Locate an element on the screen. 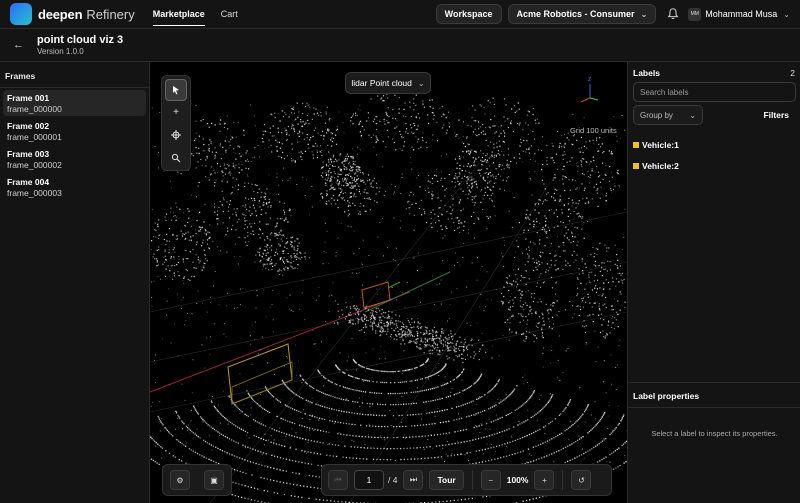 The image size is (800, 503). frame-file: frame_000003 is located at coordinates (34, 193).